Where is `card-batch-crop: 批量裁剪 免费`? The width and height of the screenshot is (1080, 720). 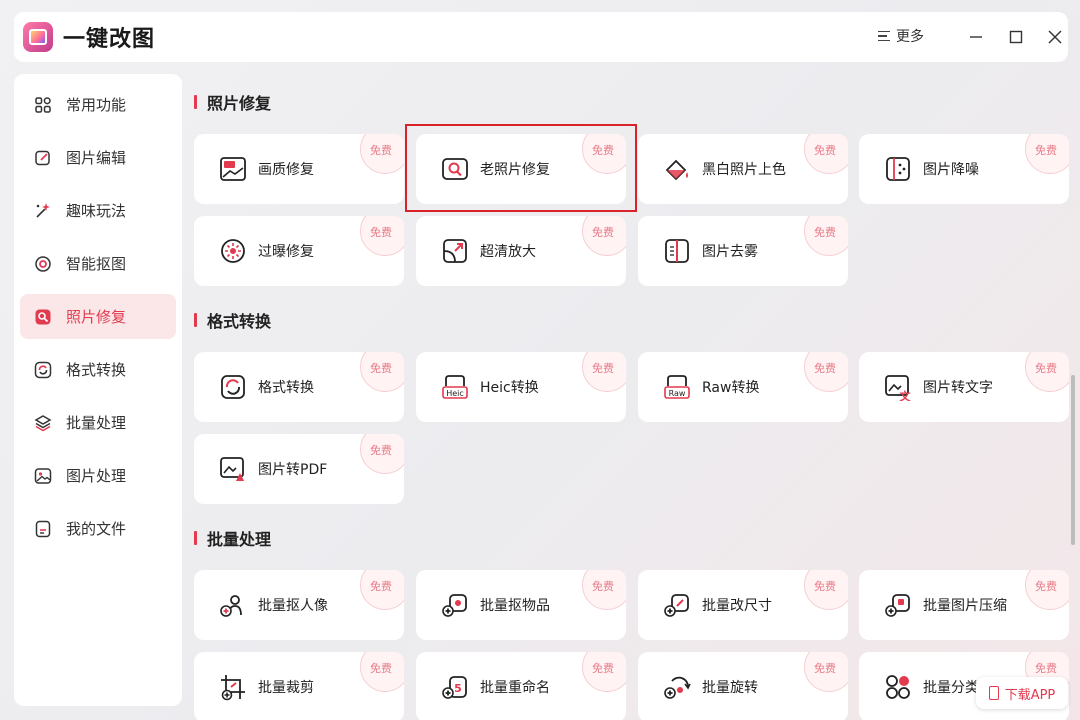
card-batch-crop: 批量裁剪 免费 is located at coordinates (299, 686).